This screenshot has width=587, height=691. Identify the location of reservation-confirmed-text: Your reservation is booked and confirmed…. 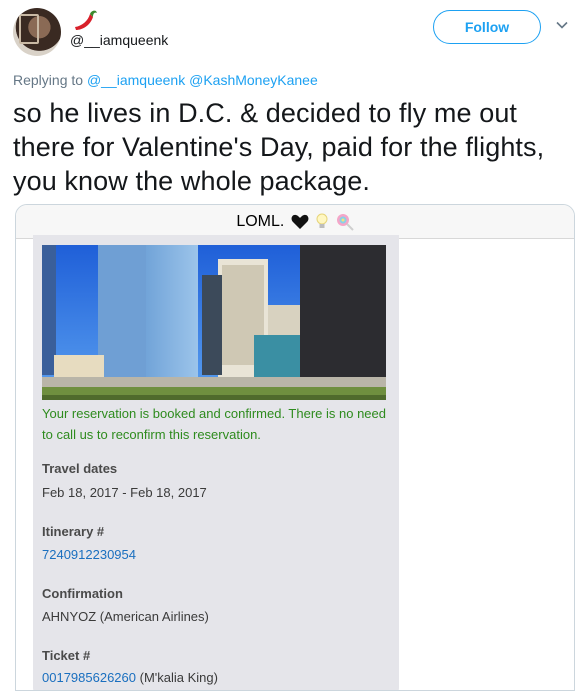
(214, 424).